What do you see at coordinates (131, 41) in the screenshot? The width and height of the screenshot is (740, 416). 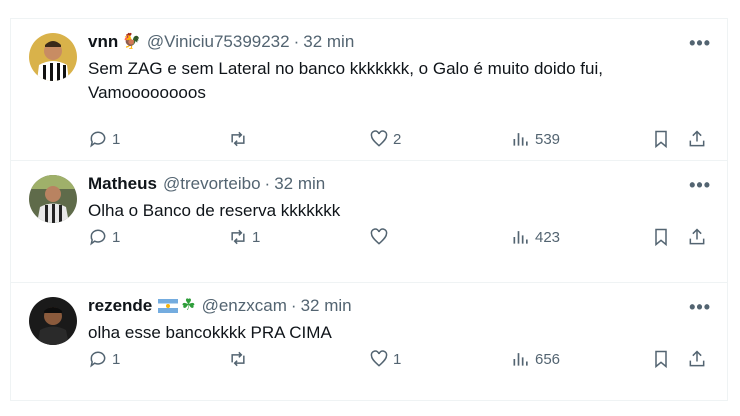 I see `rooster-emoji: 🐓` at bounding box center [131, 41].